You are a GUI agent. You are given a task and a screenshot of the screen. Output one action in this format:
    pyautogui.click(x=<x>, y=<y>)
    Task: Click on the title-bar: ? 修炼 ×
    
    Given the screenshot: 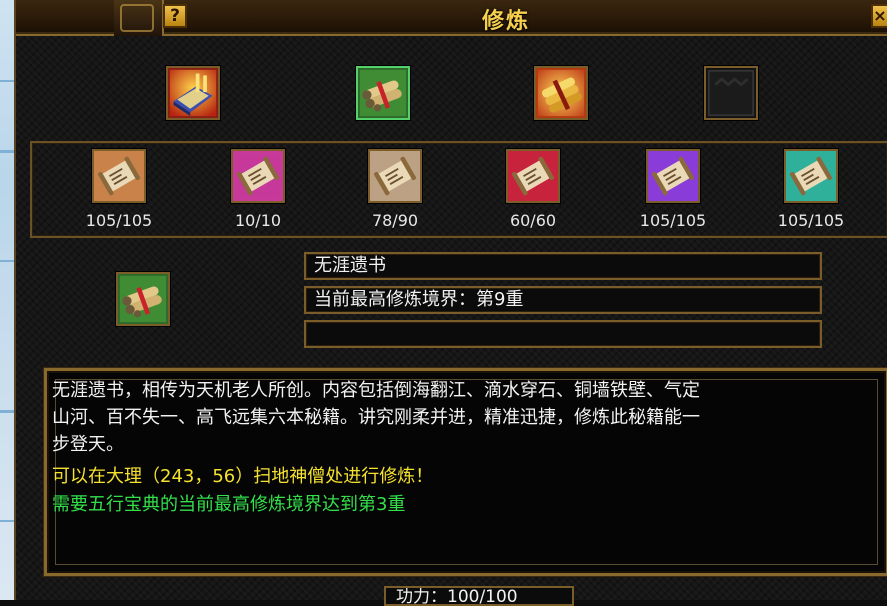 What is the action you would take?
    pyautogui.click(x=451, y=18)
    